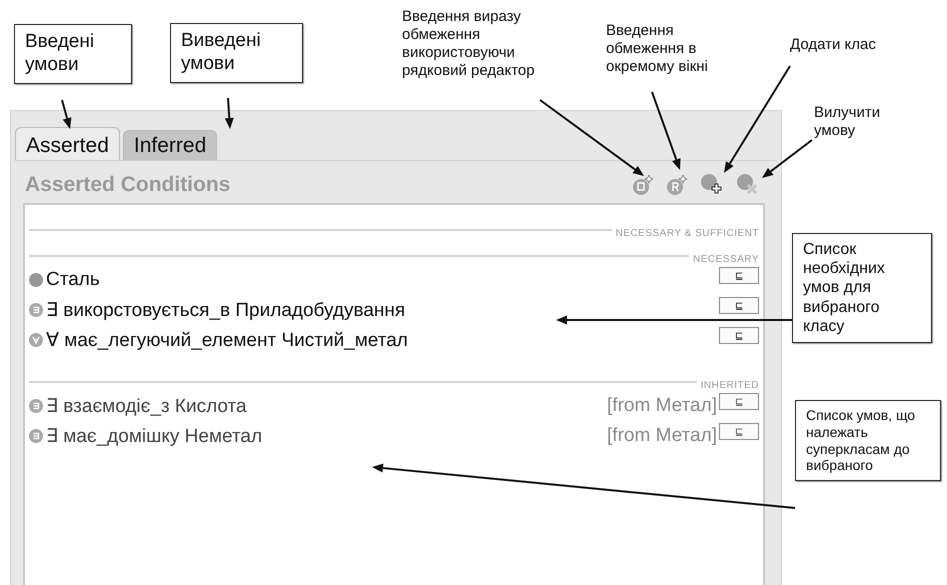 The height and width of the screenshot is (585, 947). What do you see at coordinates (36, 280) in the screenshot?
I see `class-icon` at bounding box center [36, 280].